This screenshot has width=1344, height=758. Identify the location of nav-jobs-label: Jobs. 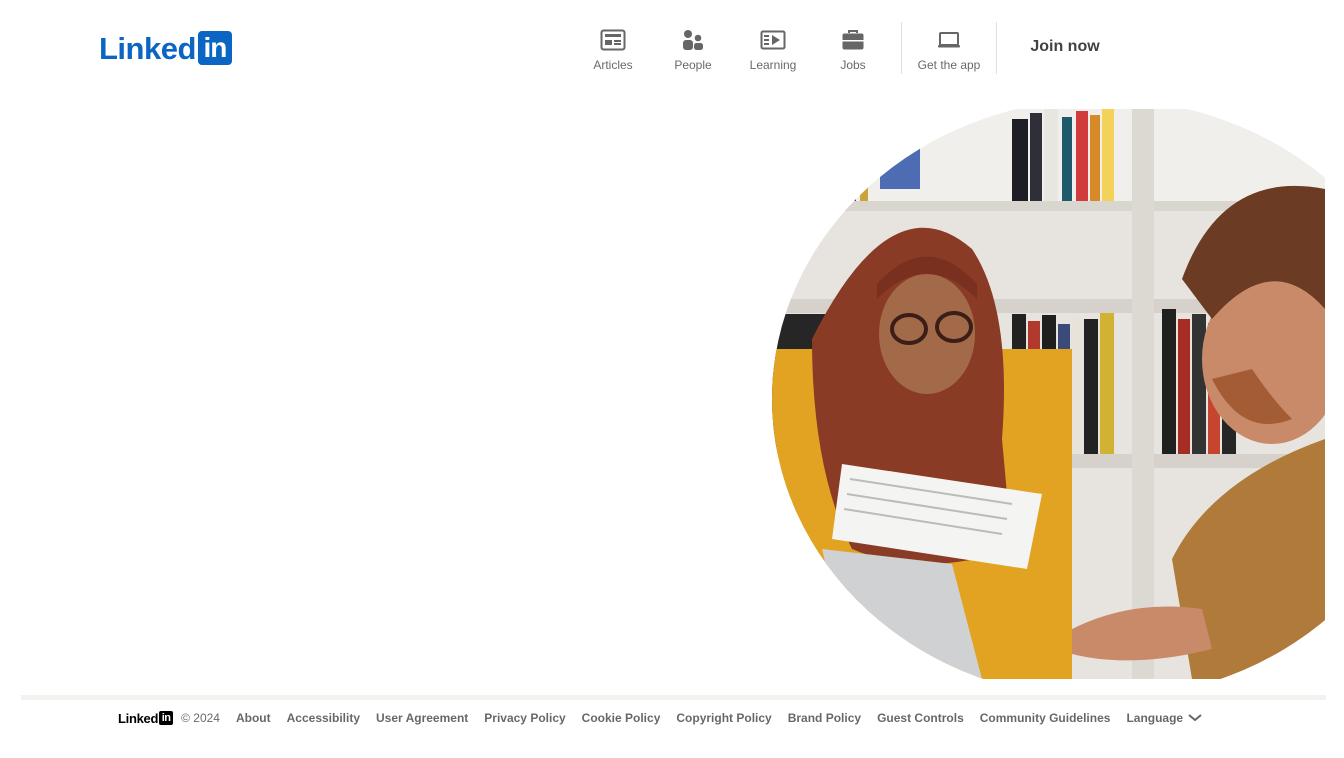
(853, 65).